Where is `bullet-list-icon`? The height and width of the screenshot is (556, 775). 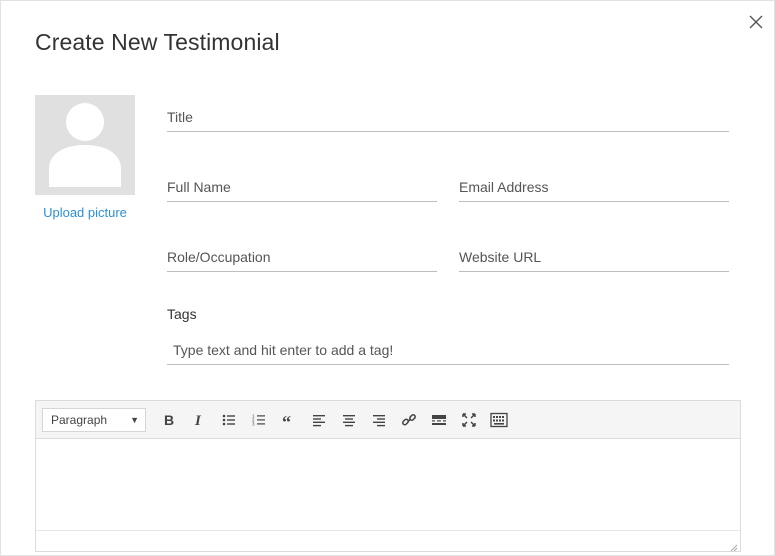 bullet-list-icon is located at coordinates (229, 420).